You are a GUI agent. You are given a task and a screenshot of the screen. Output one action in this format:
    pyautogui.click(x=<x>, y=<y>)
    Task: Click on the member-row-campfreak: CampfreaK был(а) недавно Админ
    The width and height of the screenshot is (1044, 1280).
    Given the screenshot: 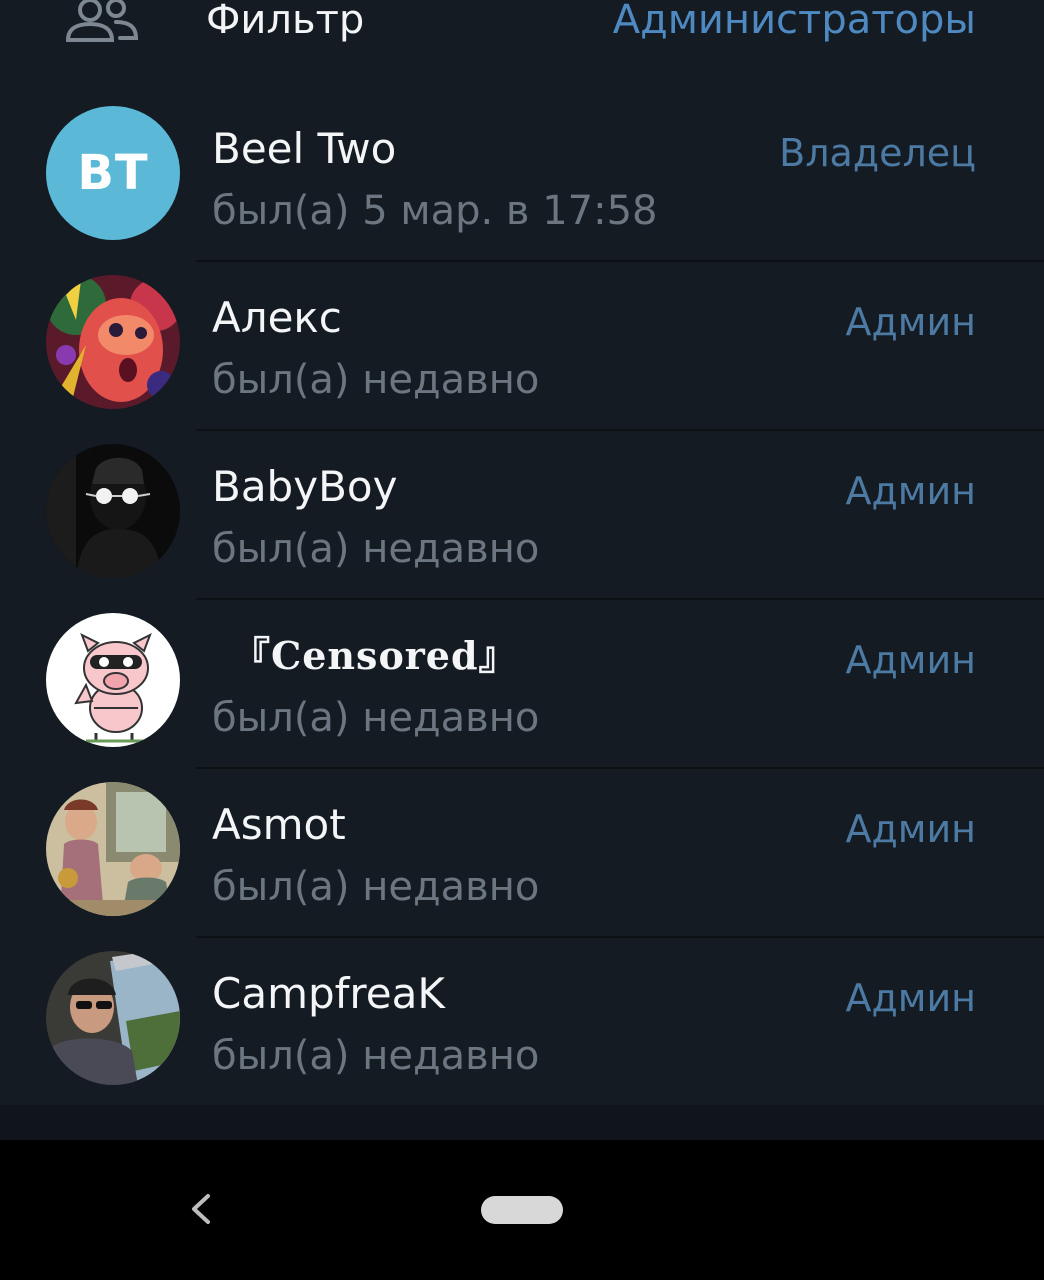 What is the action you would take?
    pyautogui.click(x=522, y=1020)
    